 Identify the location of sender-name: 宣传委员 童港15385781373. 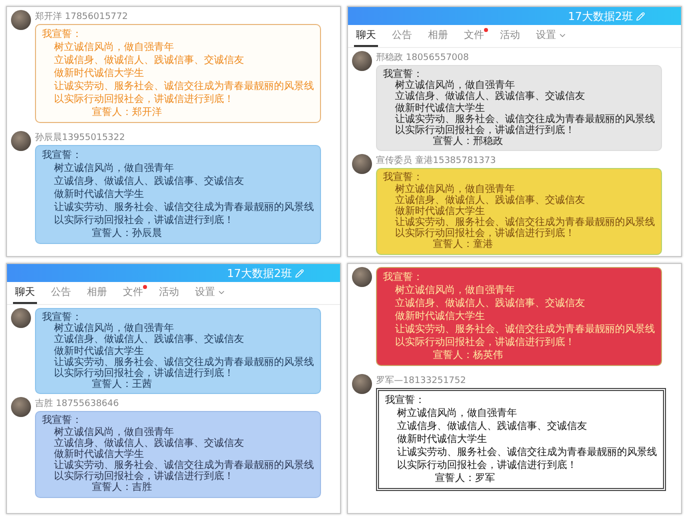
(436, 161).